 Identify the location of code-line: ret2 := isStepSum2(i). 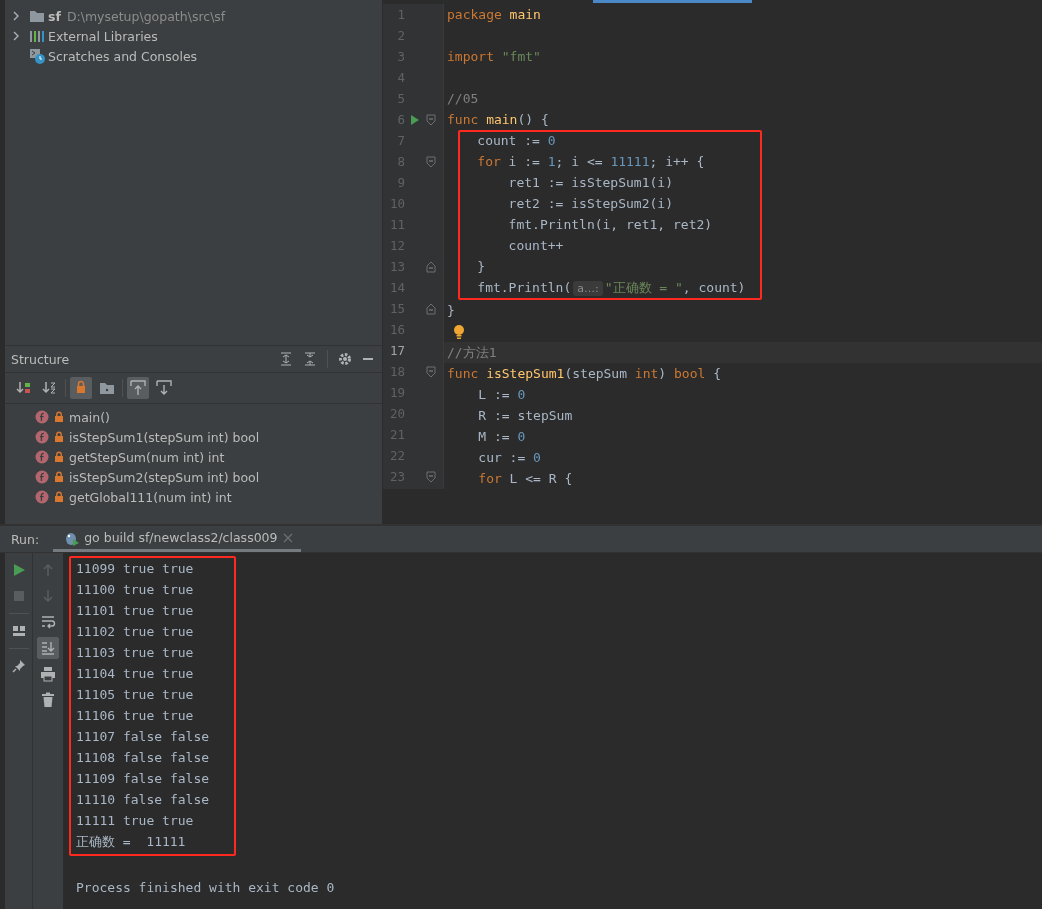
(590, 203).